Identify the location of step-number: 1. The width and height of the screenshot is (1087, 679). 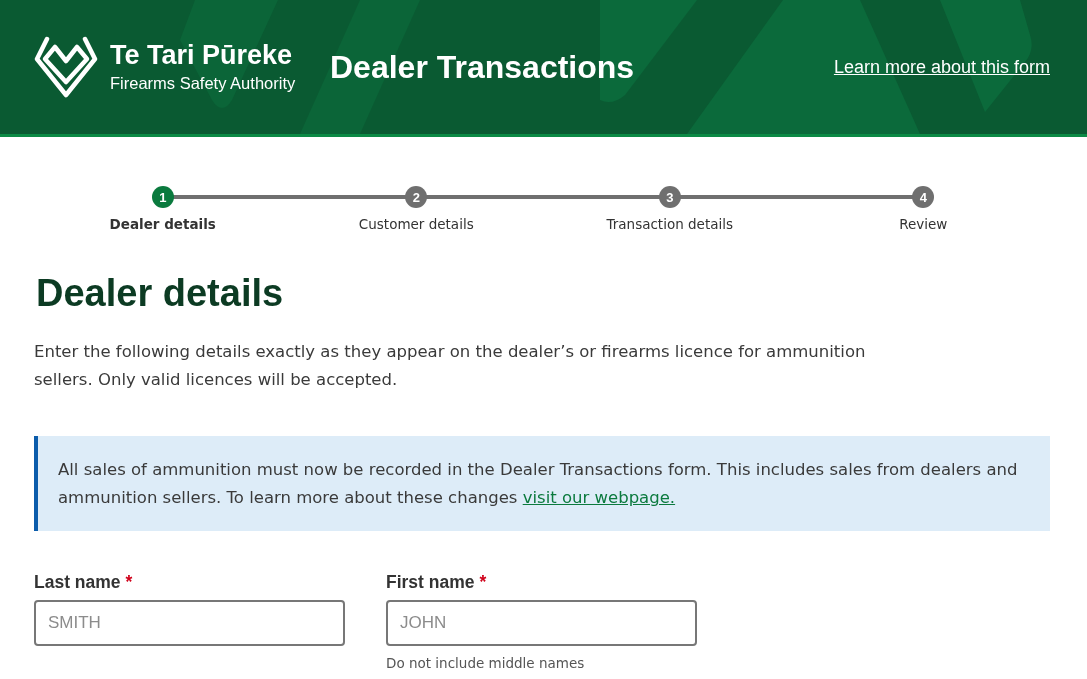
(162, 197).